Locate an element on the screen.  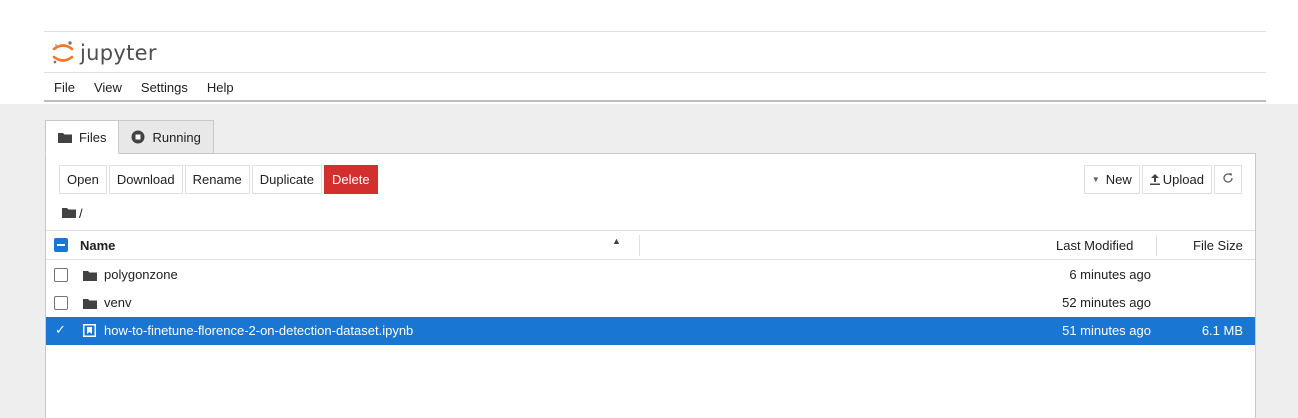
column-file-size: File Size is located at coordinates (1218, 245).